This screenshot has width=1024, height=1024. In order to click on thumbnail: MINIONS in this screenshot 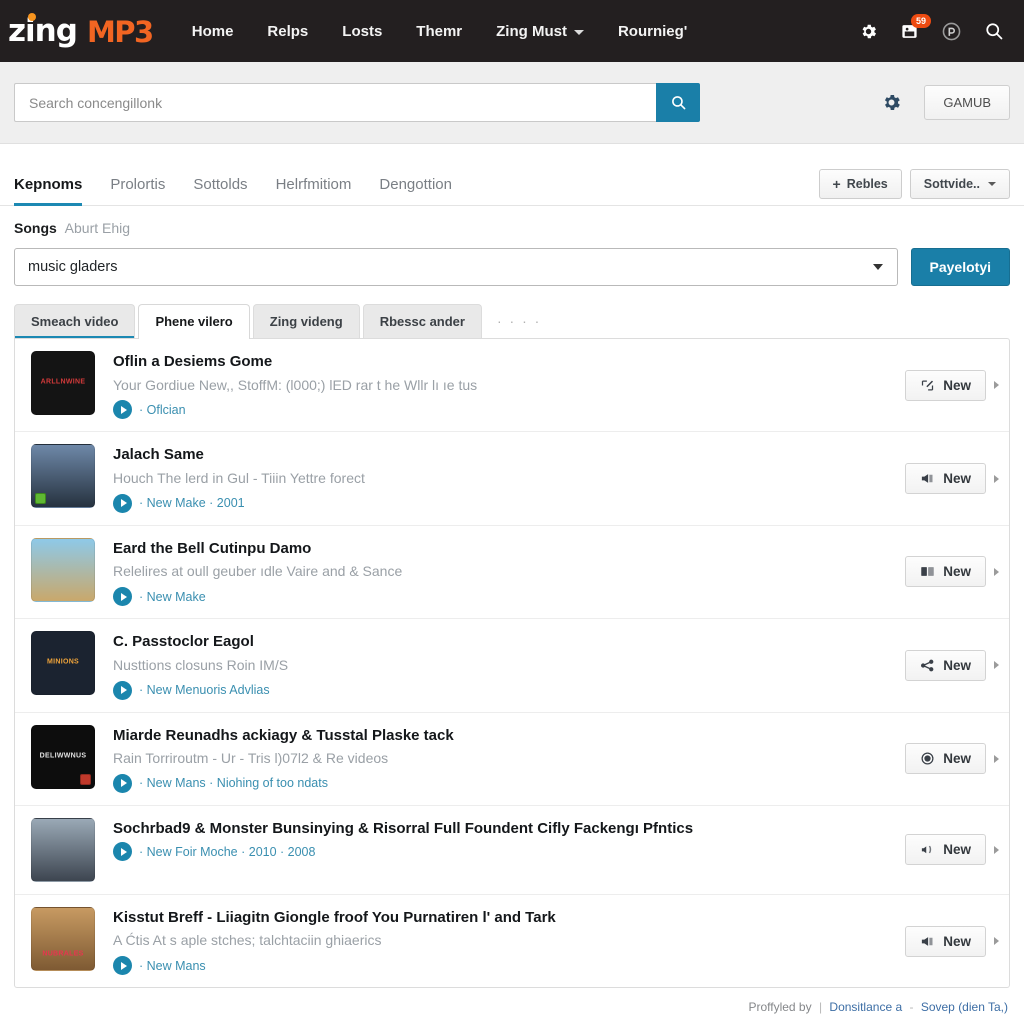, I will do `click(63, 663)`.